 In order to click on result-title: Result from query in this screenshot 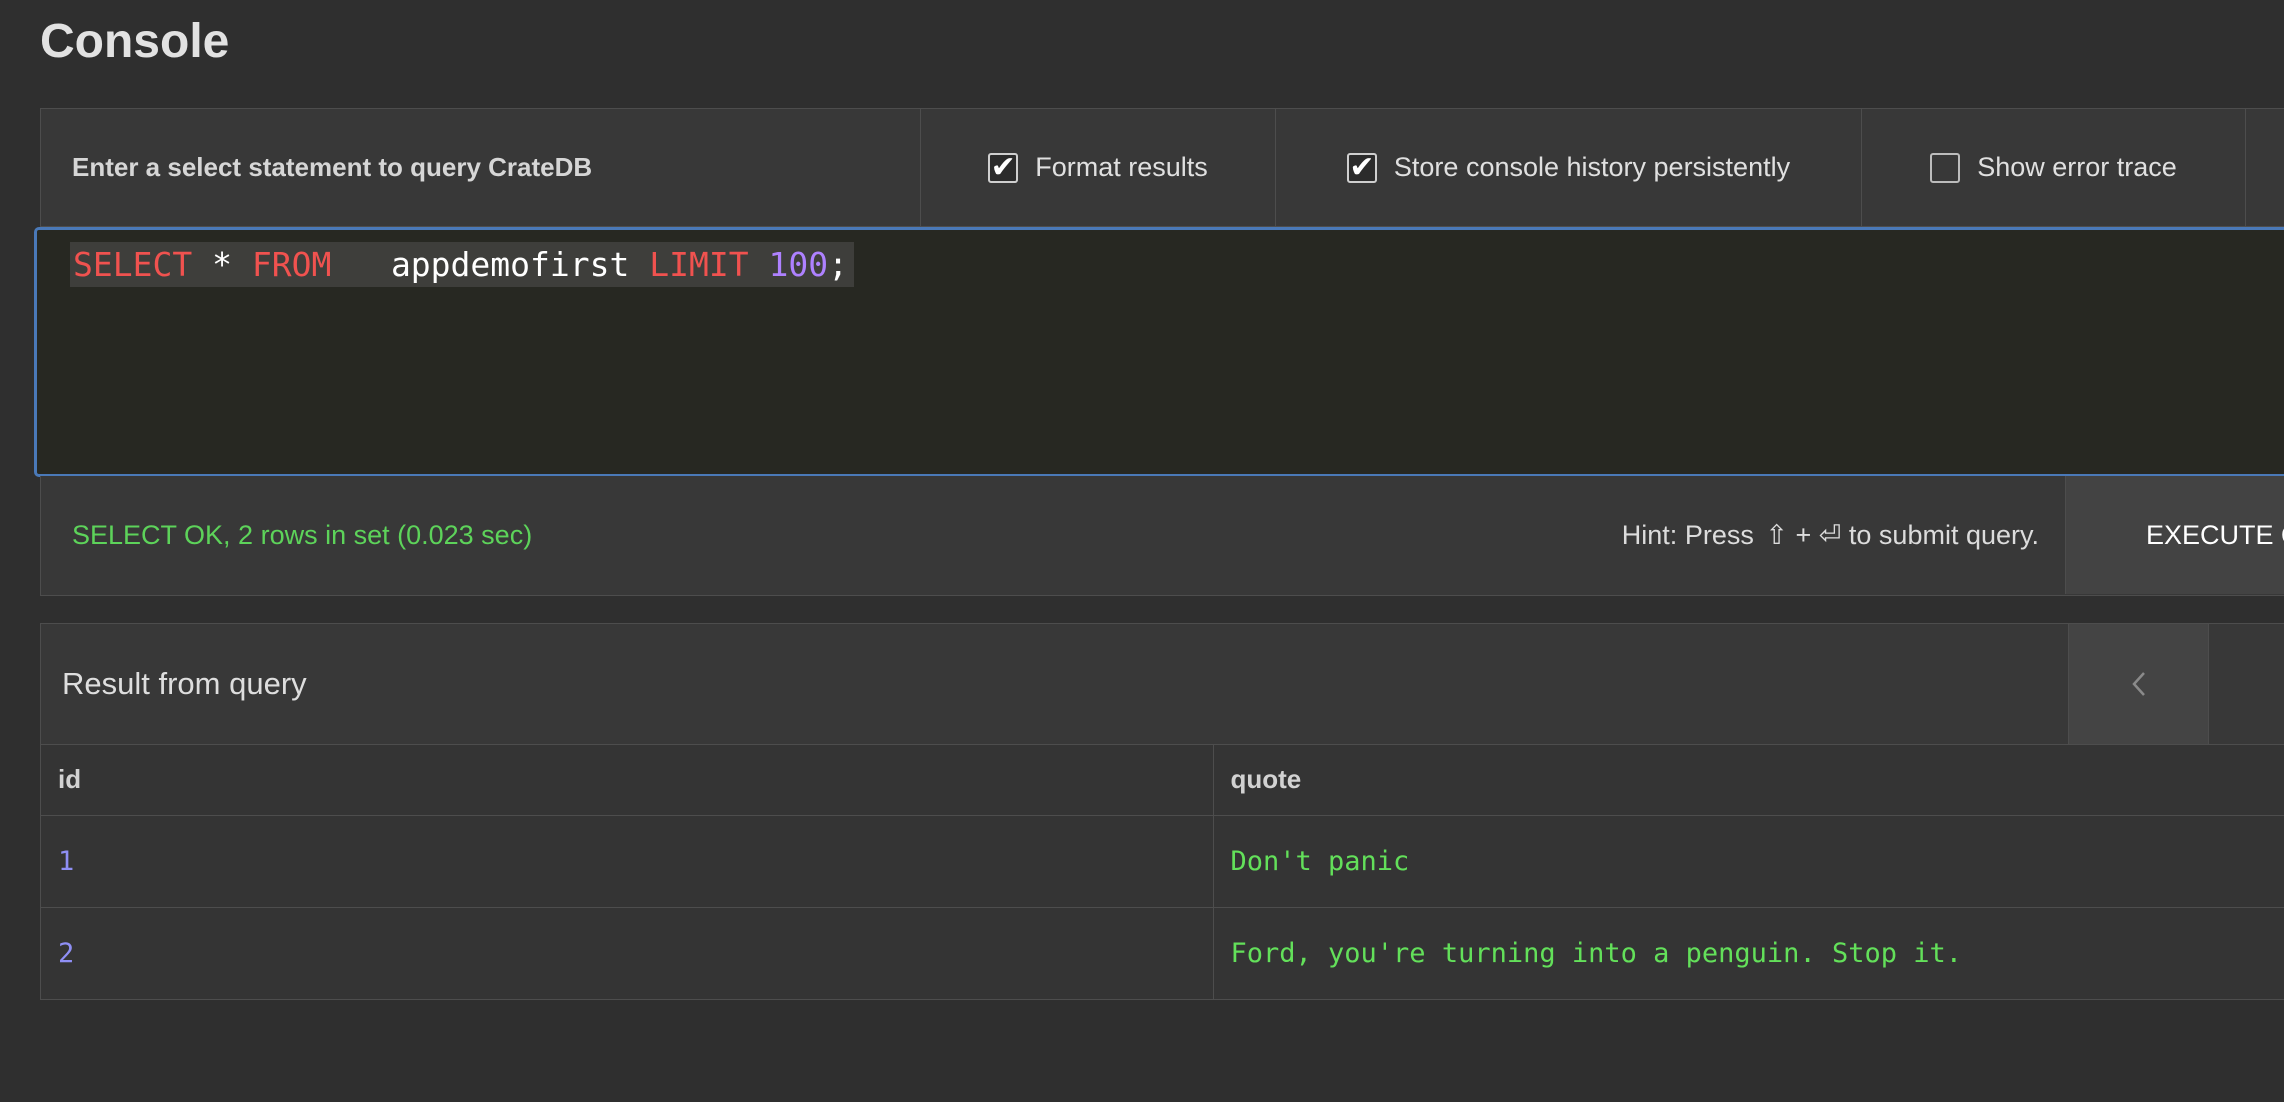, I will do `click(184, 683)`.